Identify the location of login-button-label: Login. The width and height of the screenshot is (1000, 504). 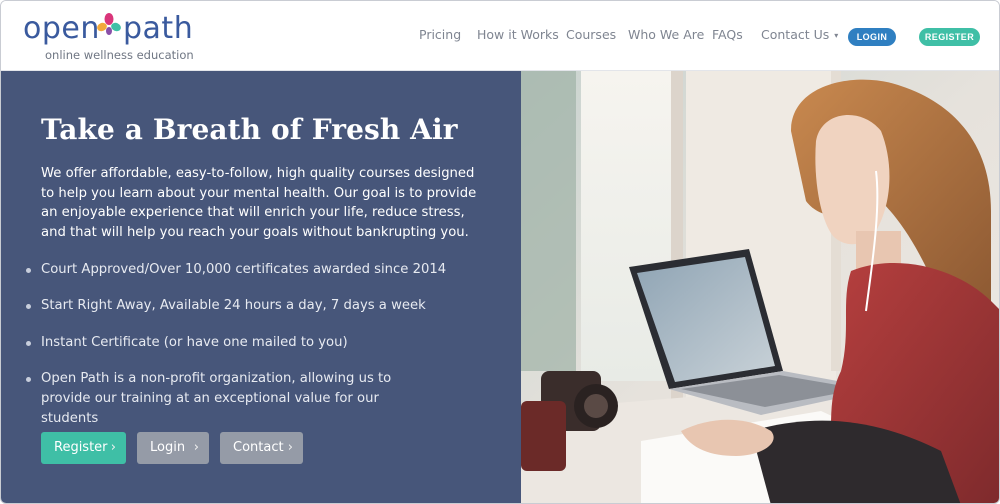
(168, 447).